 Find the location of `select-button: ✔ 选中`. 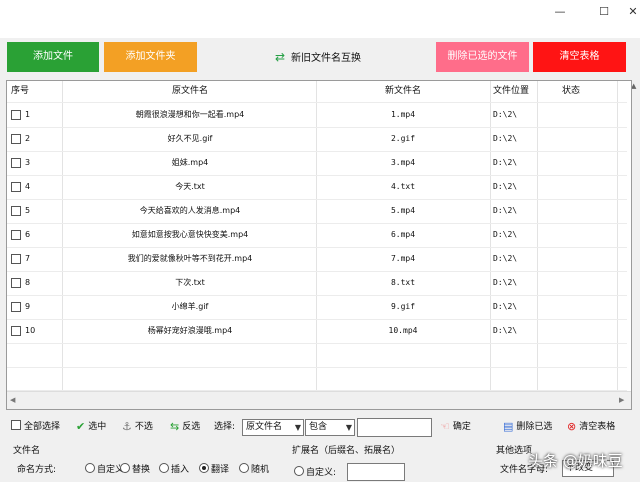

select-button: ✔ 选中 is located at coordinates (91, 427).